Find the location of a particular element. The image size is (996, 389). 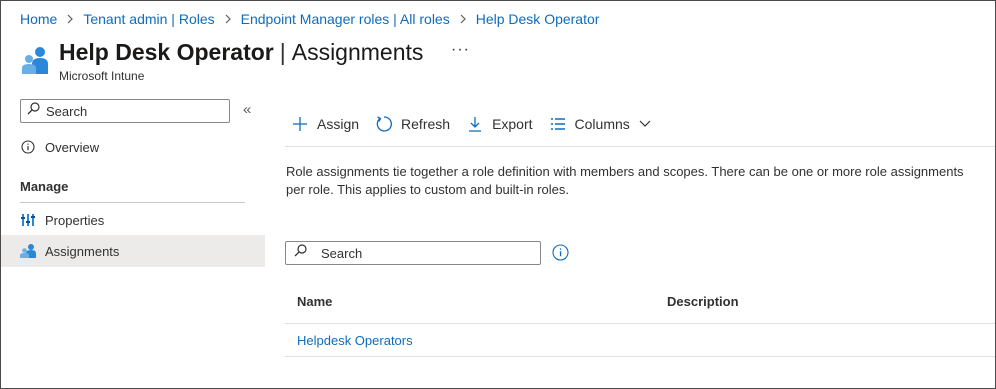

refresh-button: Refresh is located at coordinates (412, 124).